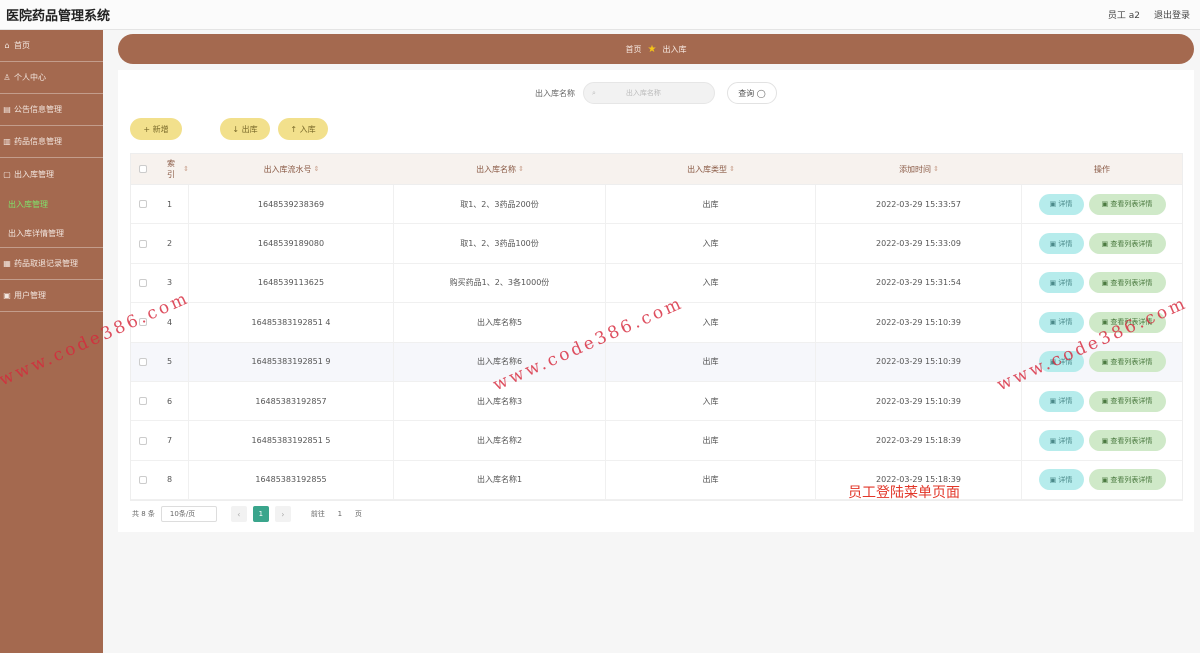 The height and width of the screenshot is (653, 1200). What do you see at coordinates (51, 264) in the screenshot?
I see `sidebar-item-drug-records: ▦ 药品取退记录管理` at bounding box center [51, 264].